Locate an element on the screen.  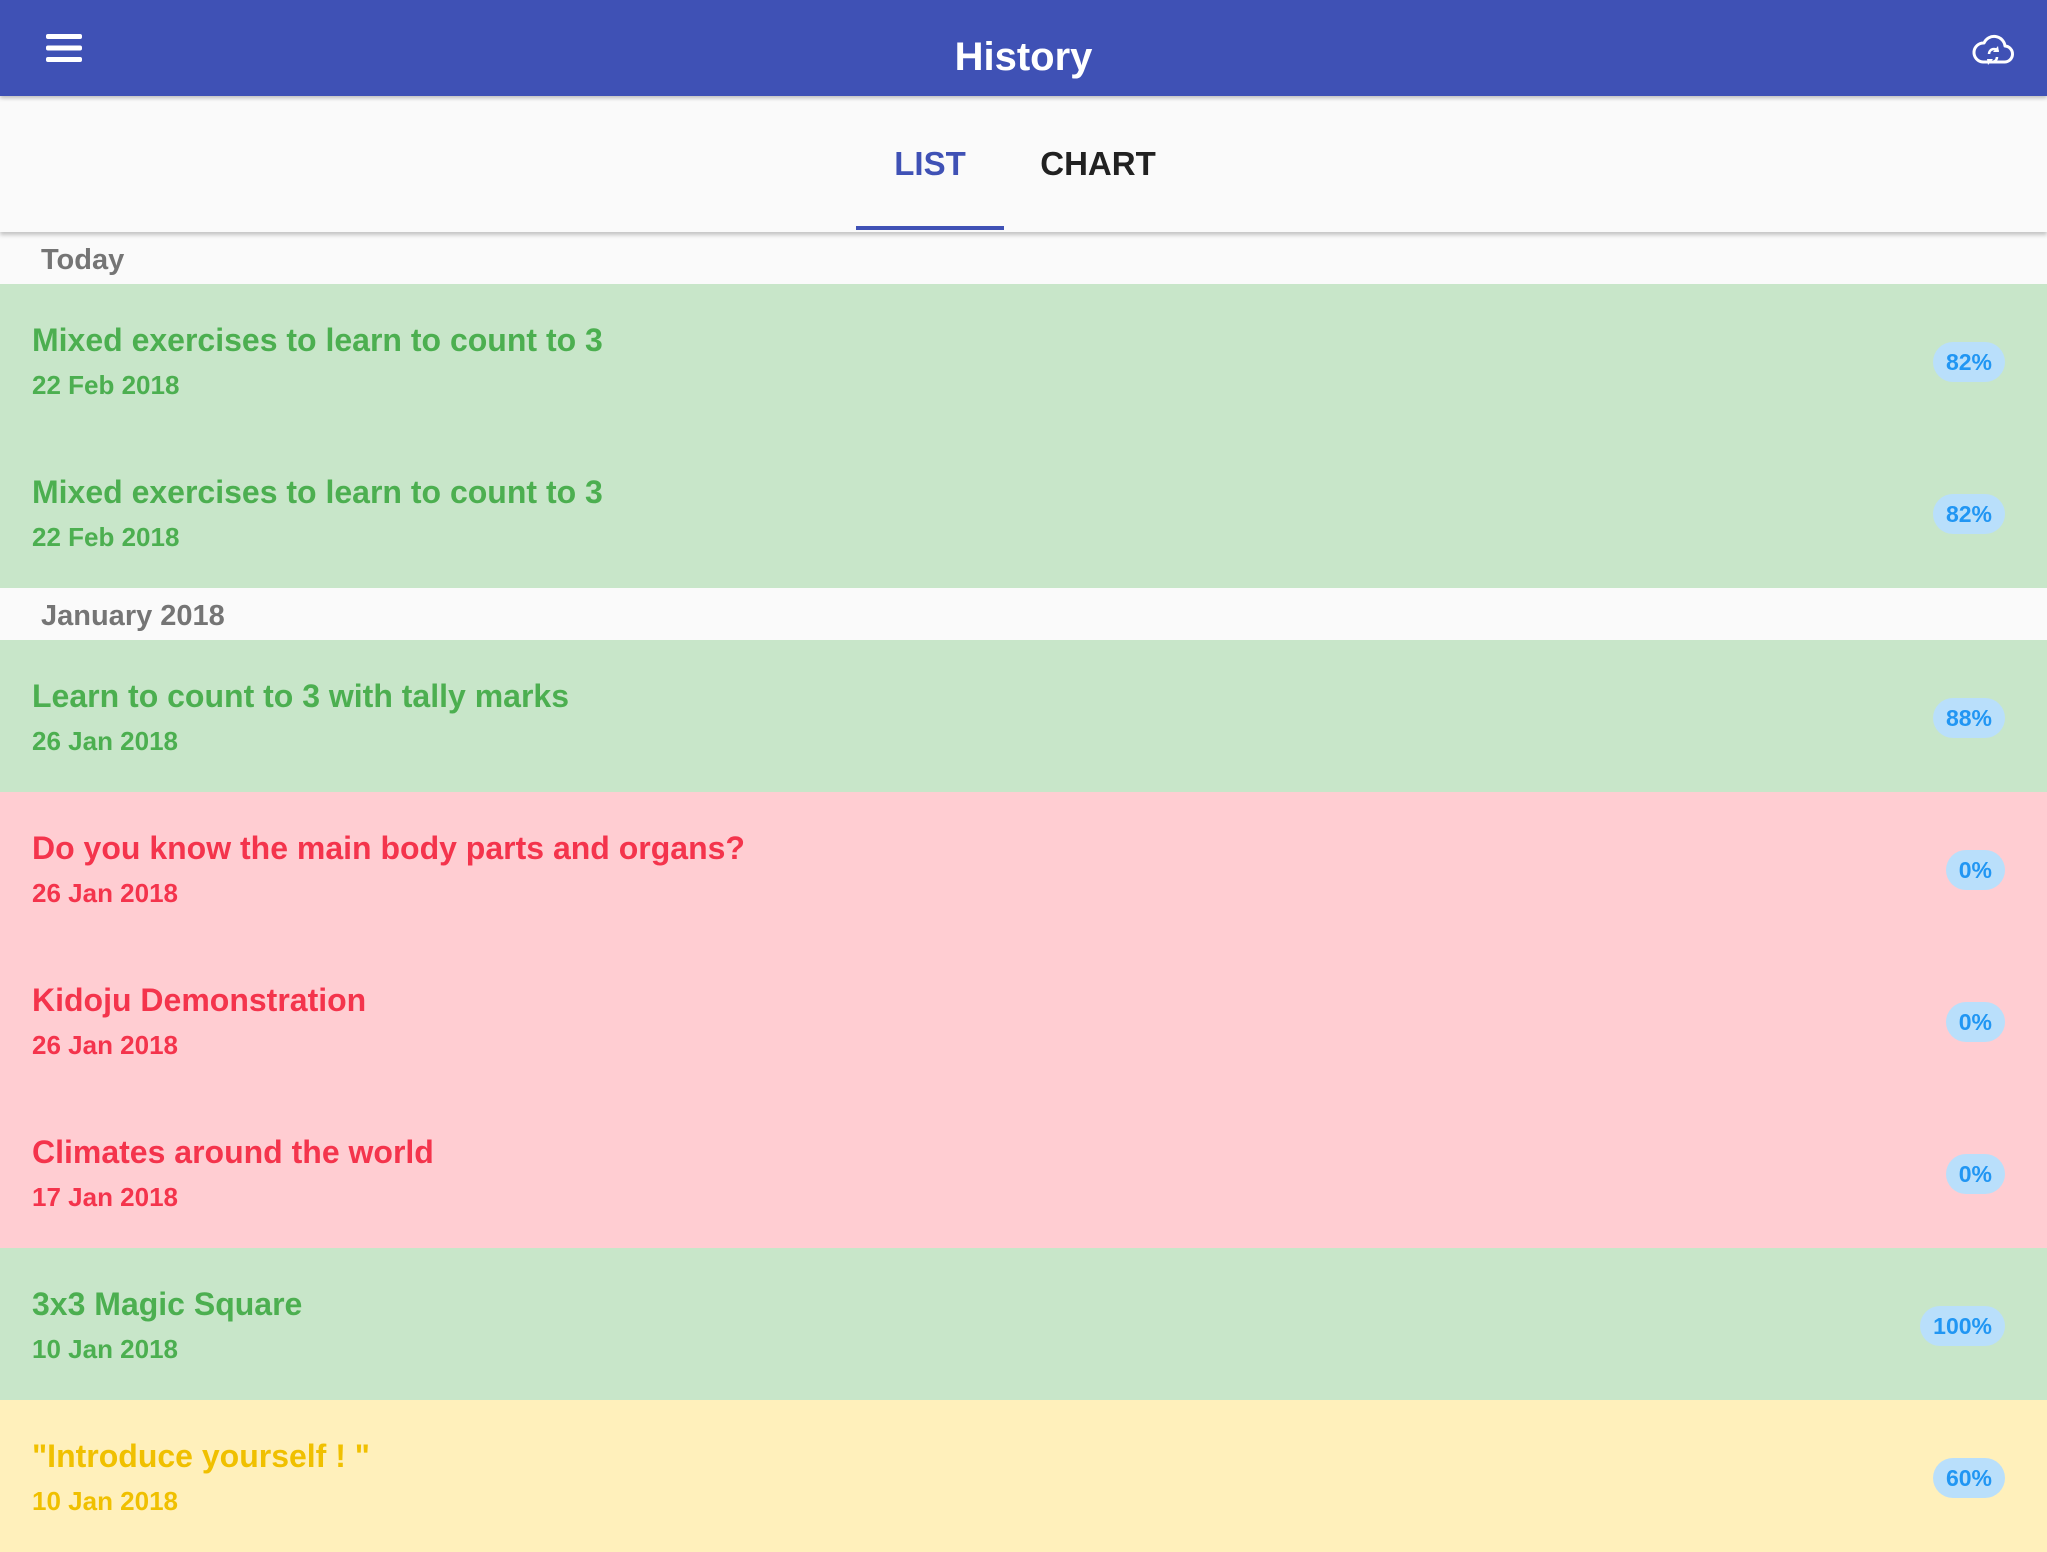
item-title: Kidoju Demonstration is located at coordinates (199, 1000).